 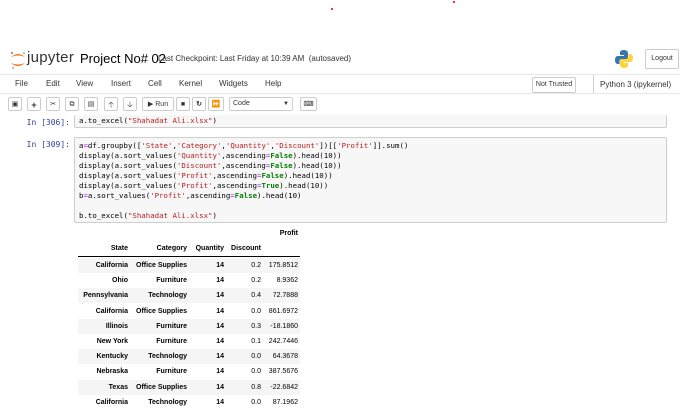 I want to click on scissors-icon: ✂, so click(x=53, y=104).